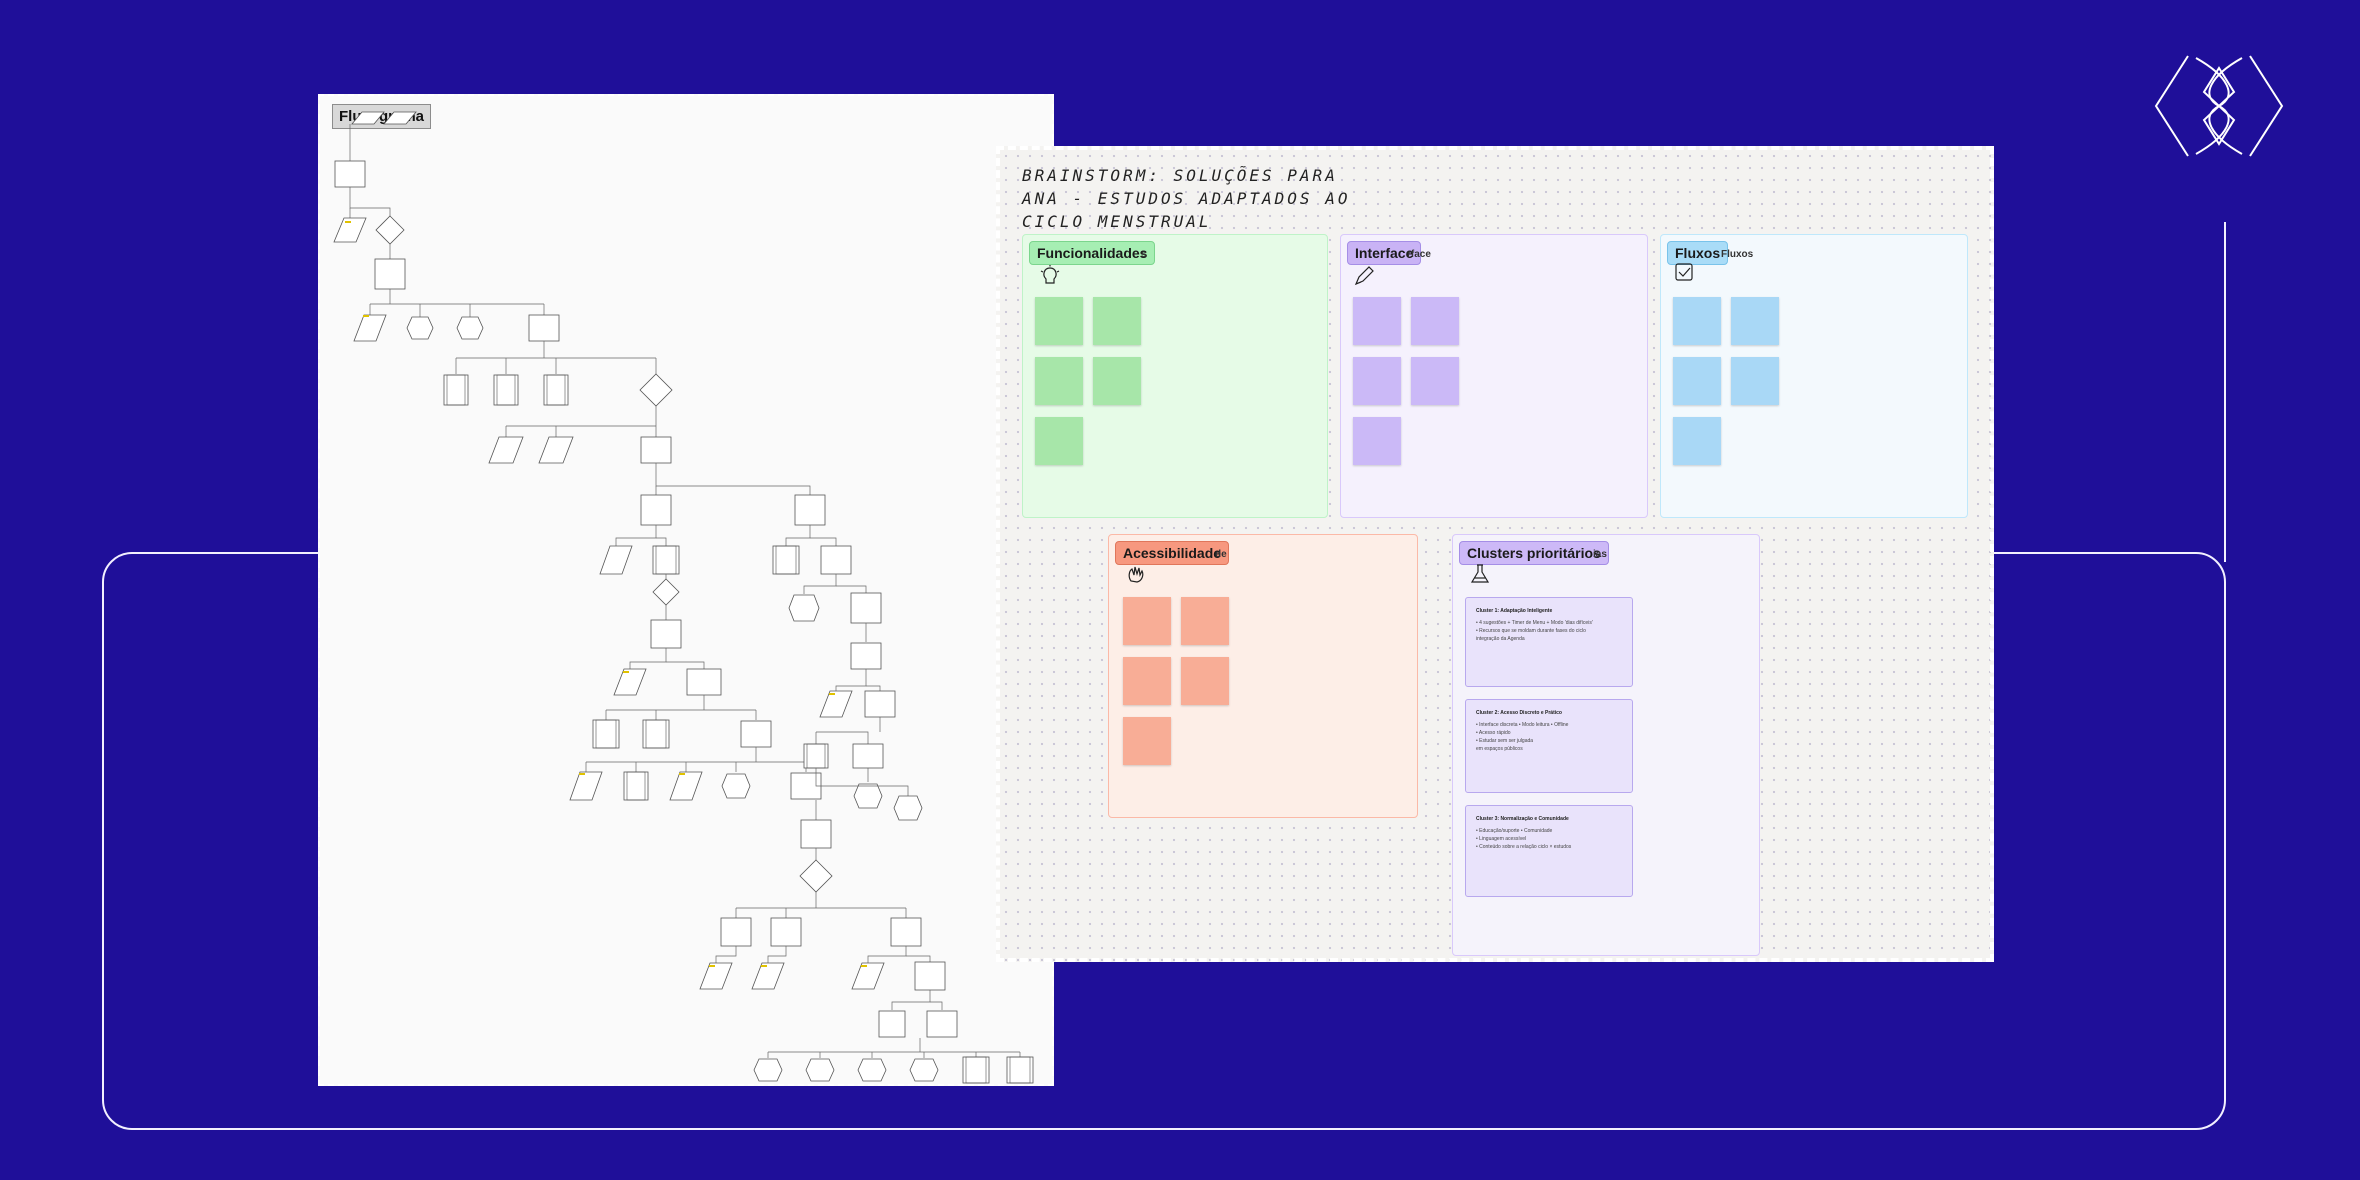  I want to click on brand-logo-icon, so click(2219, 106).